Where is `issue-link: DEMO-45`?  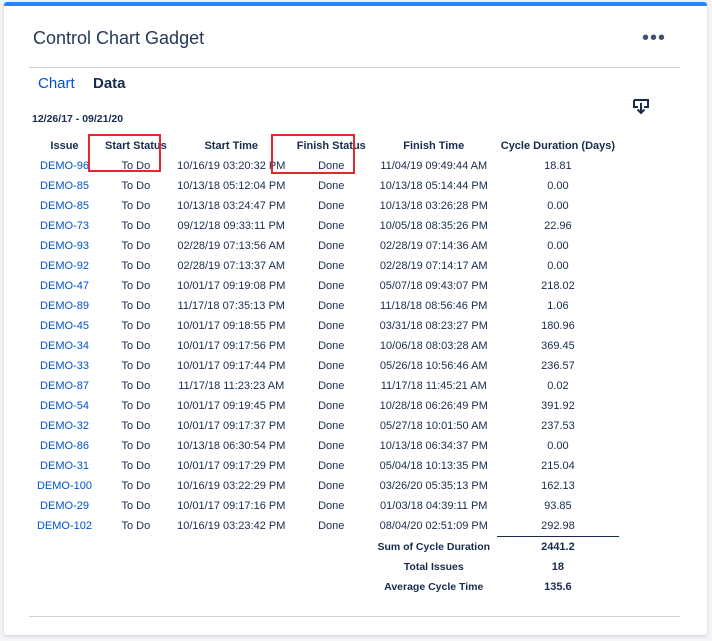 issue-link: DEMO-45 is located at coordinates (64, 326).